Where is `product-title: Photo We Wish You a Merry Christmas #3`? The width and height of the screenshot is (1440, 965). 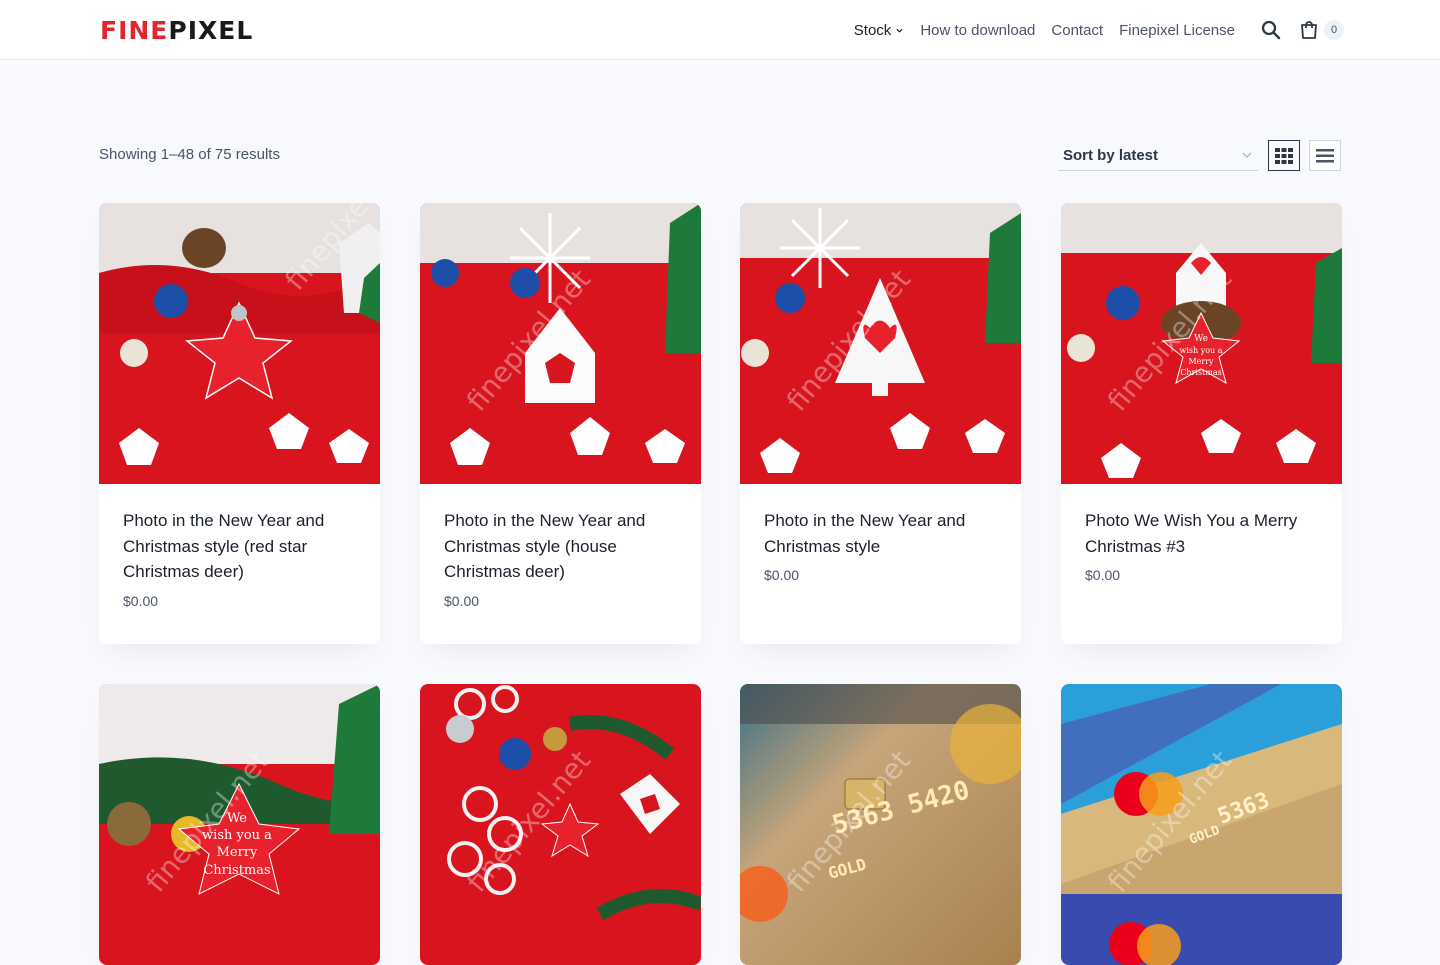
product-title: Photo We Wish You a Merry Christmas #3 is located at coordinates (1201, 533).